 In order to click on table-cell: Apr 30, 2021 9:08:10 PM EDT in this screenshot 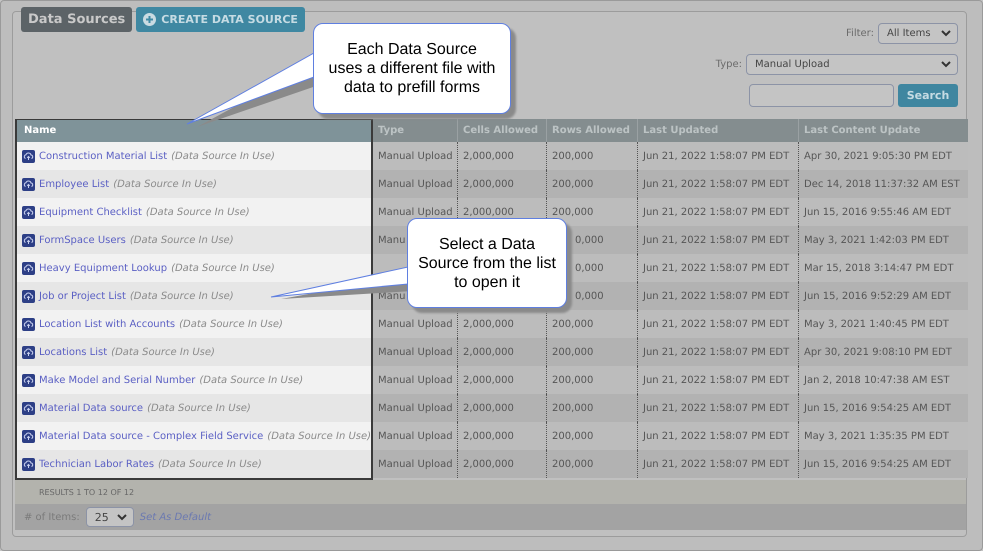, I will do `click(878, 352)`.